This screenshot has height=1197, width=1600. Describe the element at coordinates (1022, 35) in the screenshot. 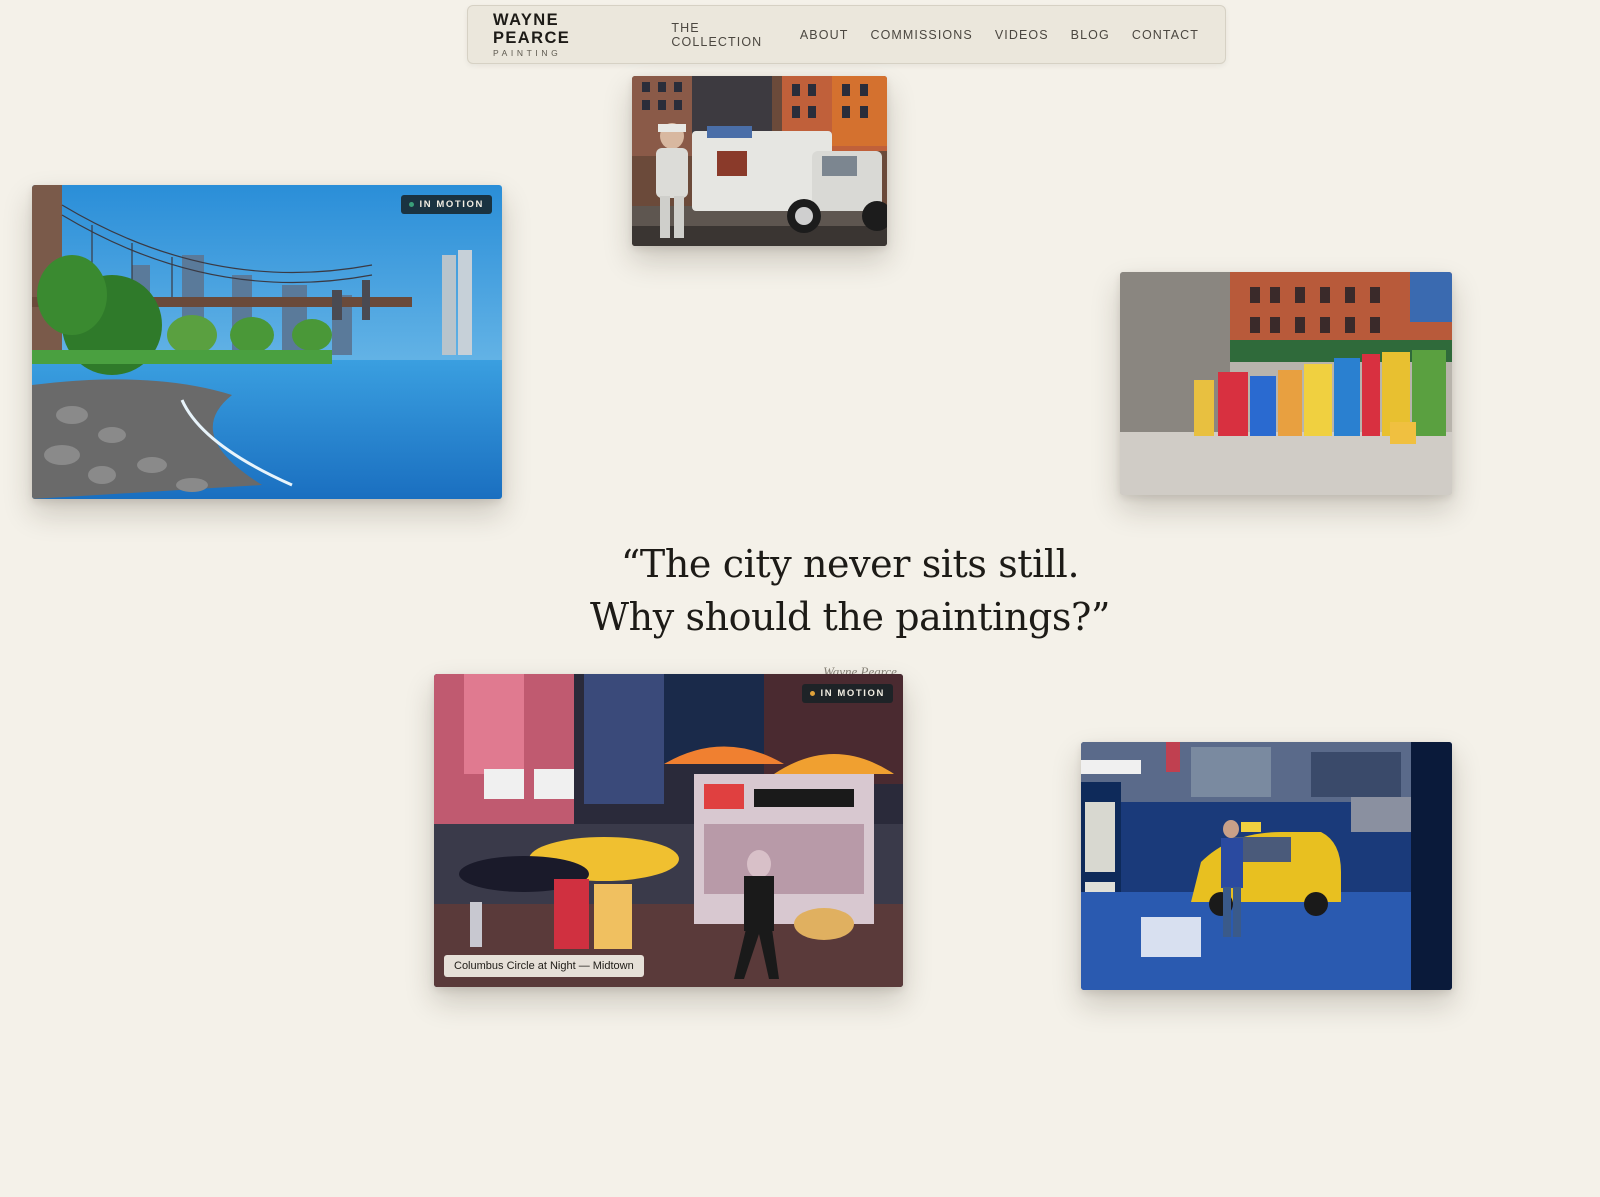

I see `nav-link-videos: VIDEOS` at that location.